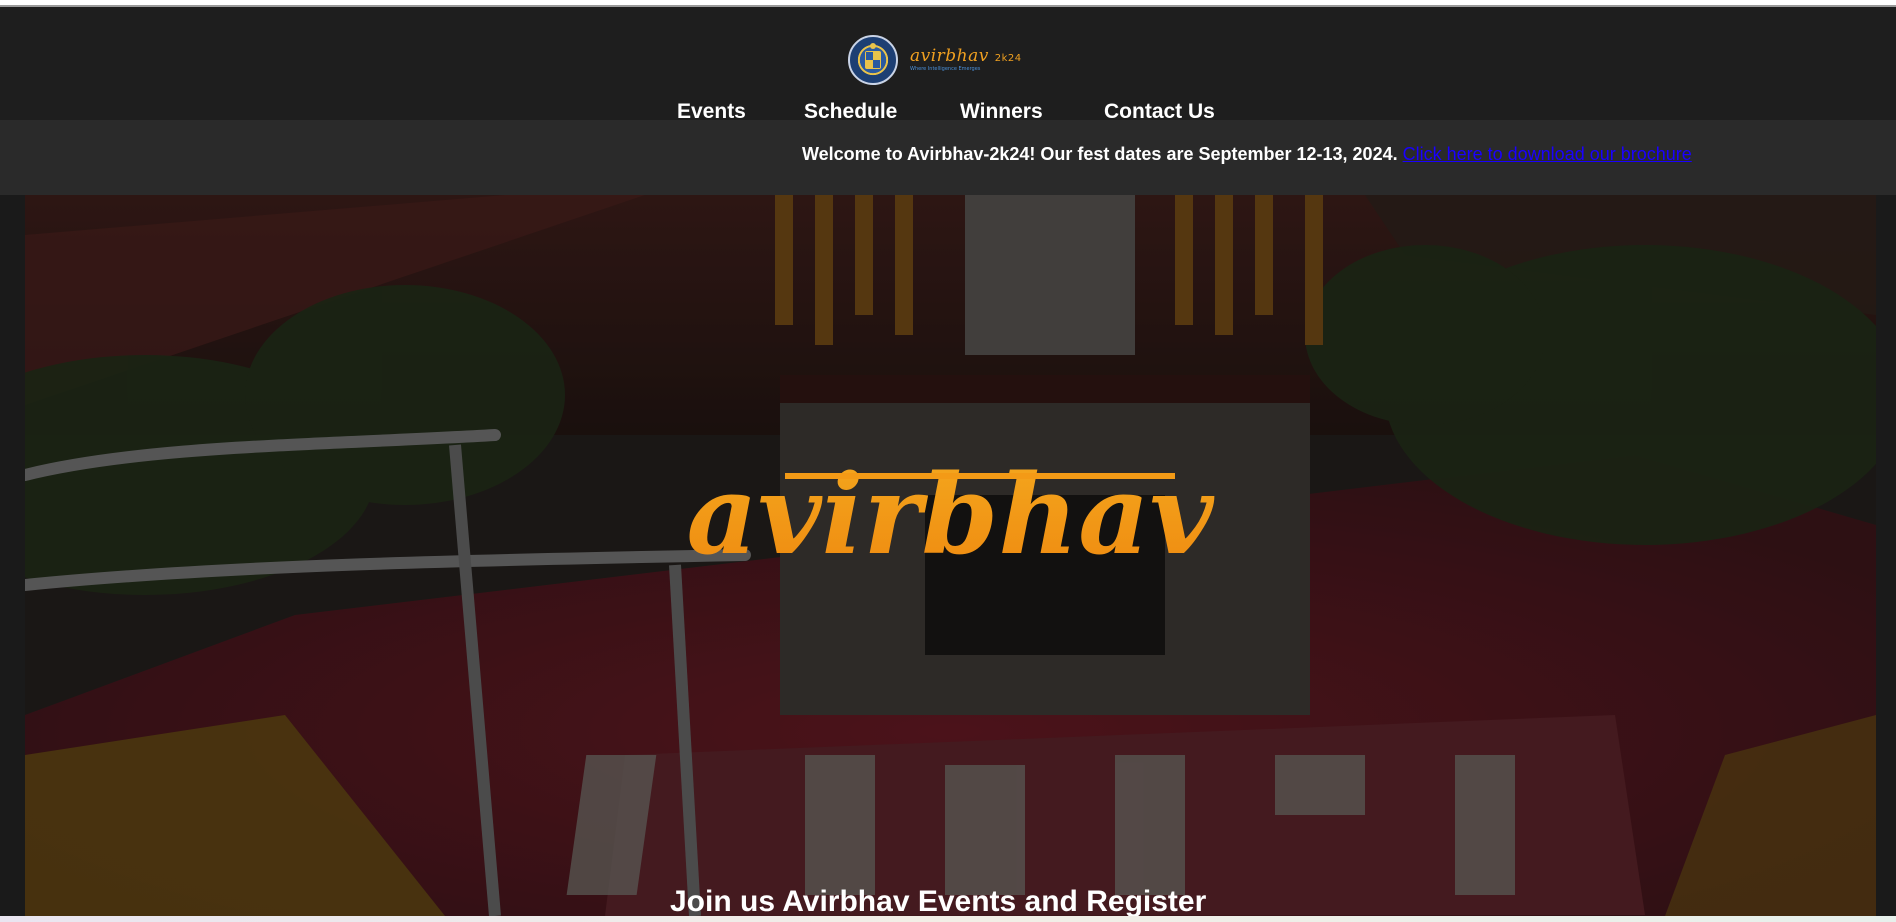 This screenshot has width=1896, height=922. I want to click on site-logo: avirbhav 2k24 Where Intelligence Emerges, so click(935, 60).